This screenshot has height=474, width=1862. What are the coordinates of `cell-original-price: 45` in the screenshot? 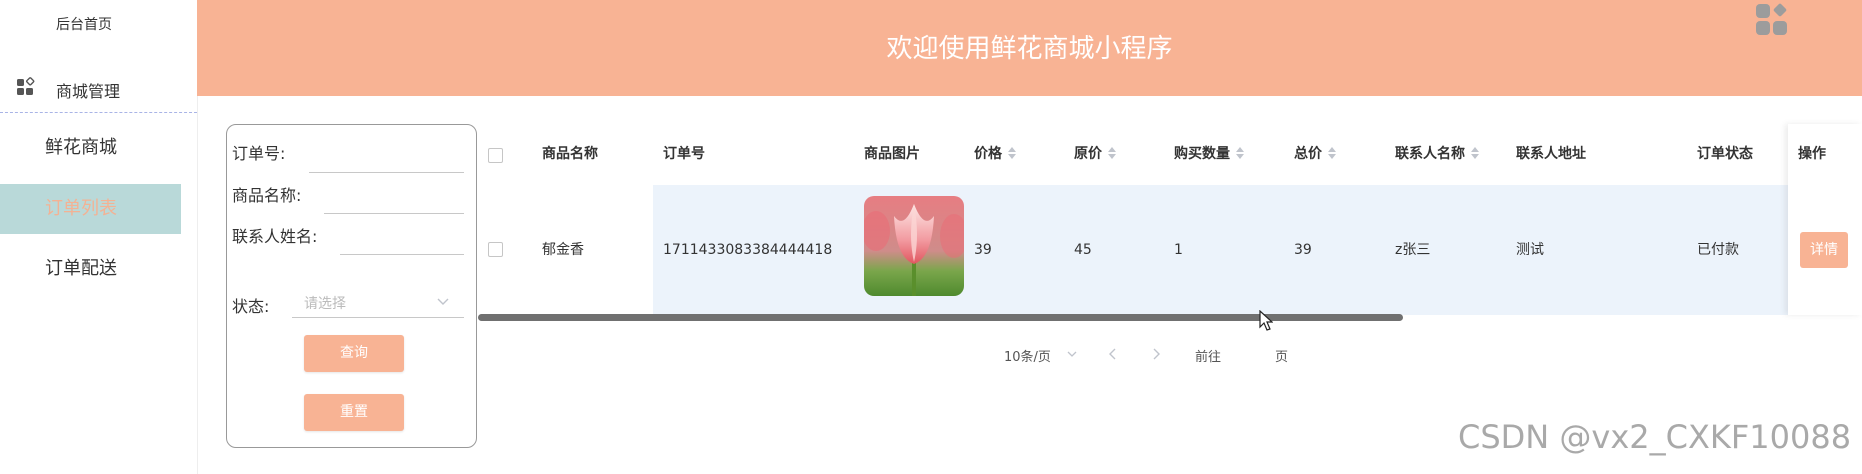 It's located at (1083, 250).